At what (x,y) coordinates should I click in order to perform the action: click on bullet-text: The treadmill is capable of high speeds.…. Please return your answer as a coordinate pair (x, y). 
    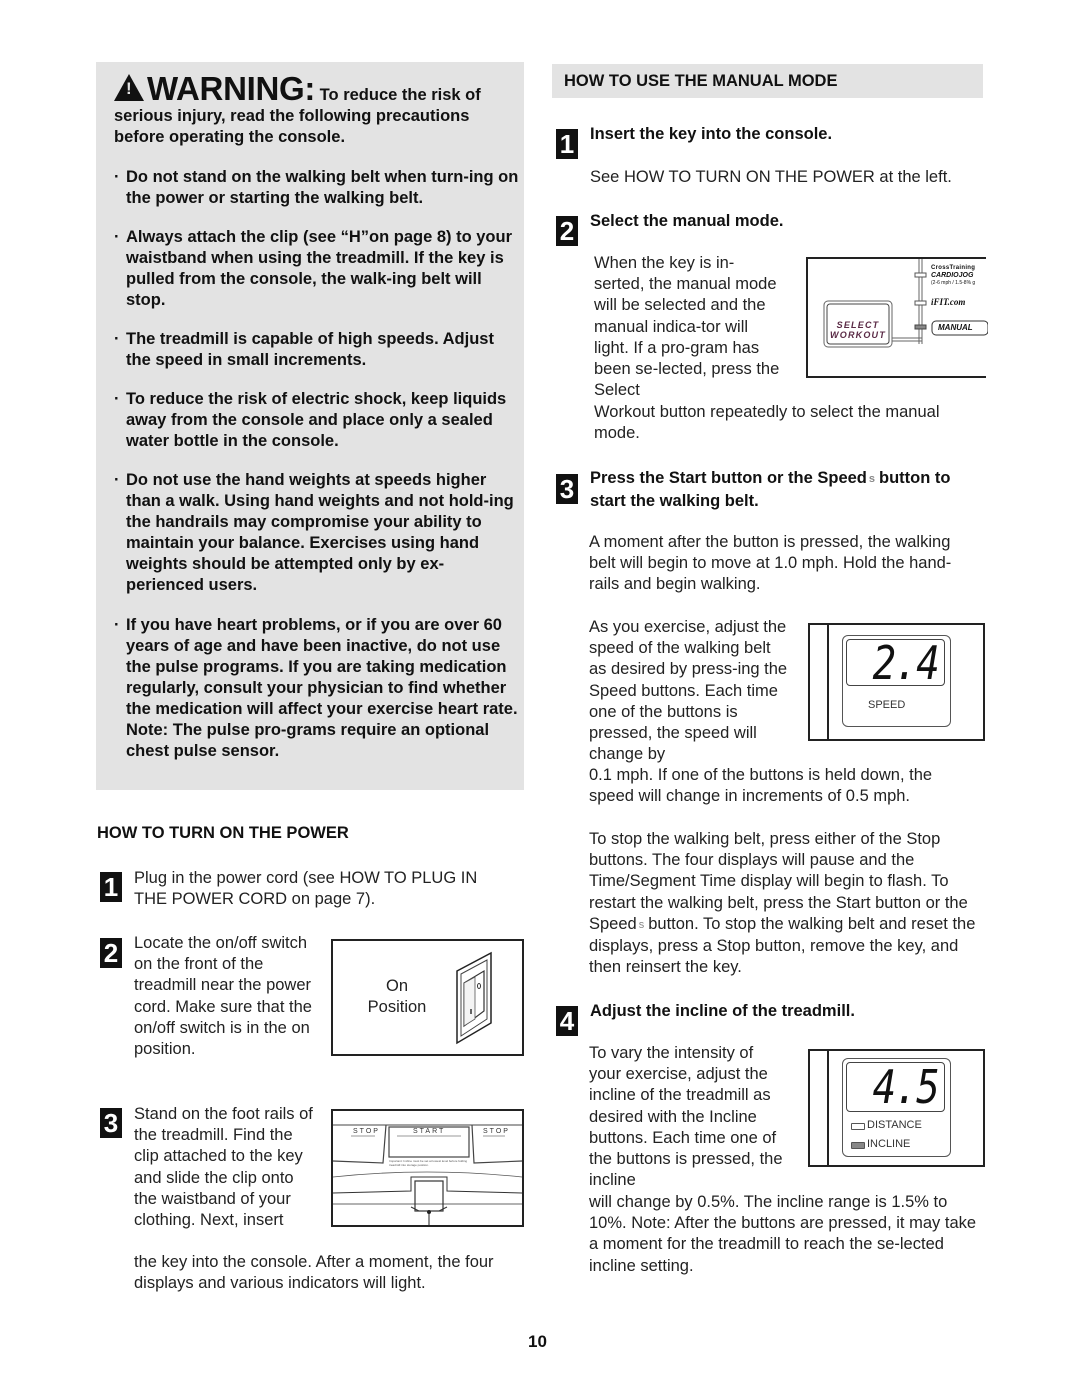
    Looking at the image, I should click on (310, 349).